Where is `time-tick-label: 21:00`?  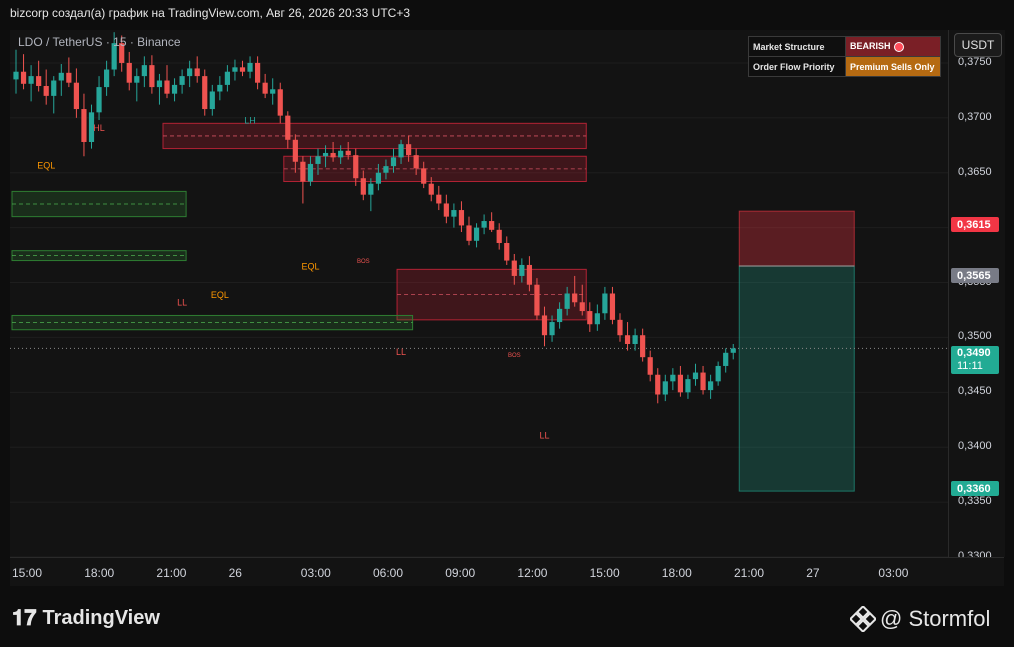
time-tick-label: 21:00 is located at coordinates (171, 573).